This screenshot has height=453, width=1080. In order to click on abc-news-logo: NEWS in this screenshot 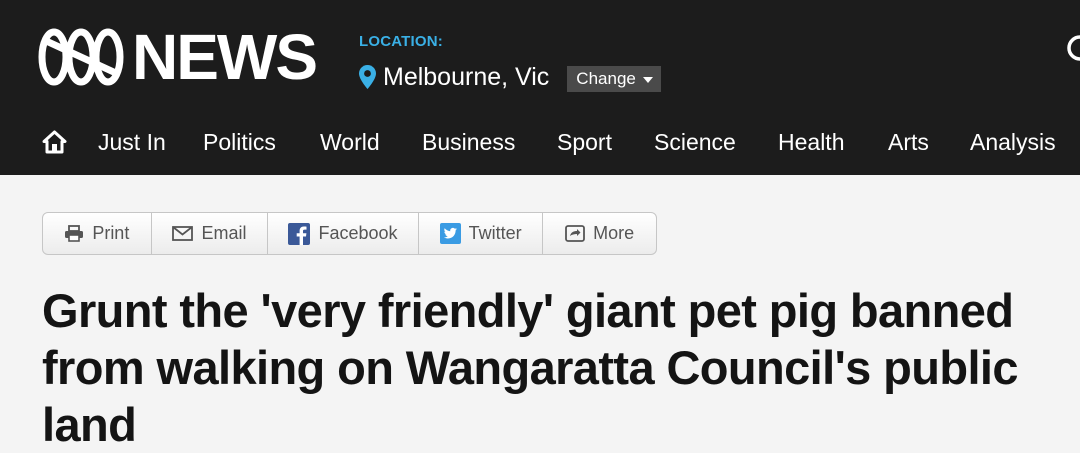, I will do `click(178, 57)`.